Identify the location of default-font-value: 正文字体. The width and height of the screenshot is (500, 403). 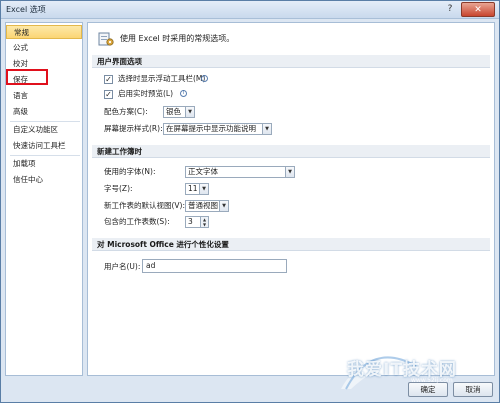
(203, 171).